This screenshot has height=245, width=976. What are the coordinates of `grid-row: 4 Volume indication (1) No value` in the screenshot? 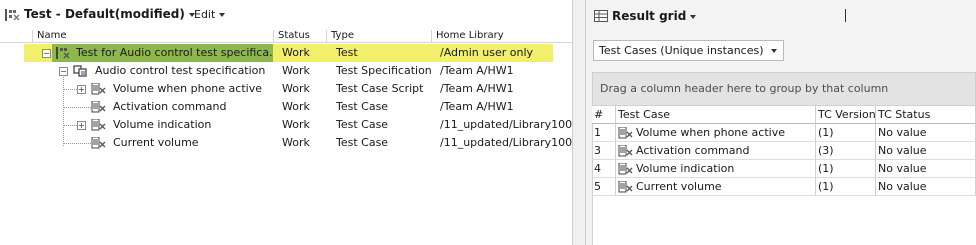 It's located at (784, 169).